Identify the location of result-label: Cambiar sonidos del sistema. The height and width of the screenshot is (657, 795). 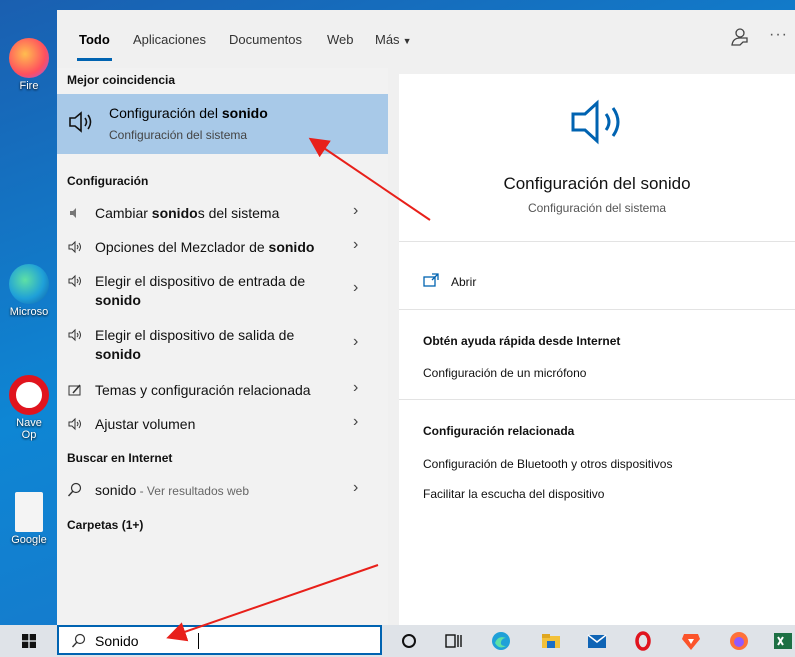
(187, 213).